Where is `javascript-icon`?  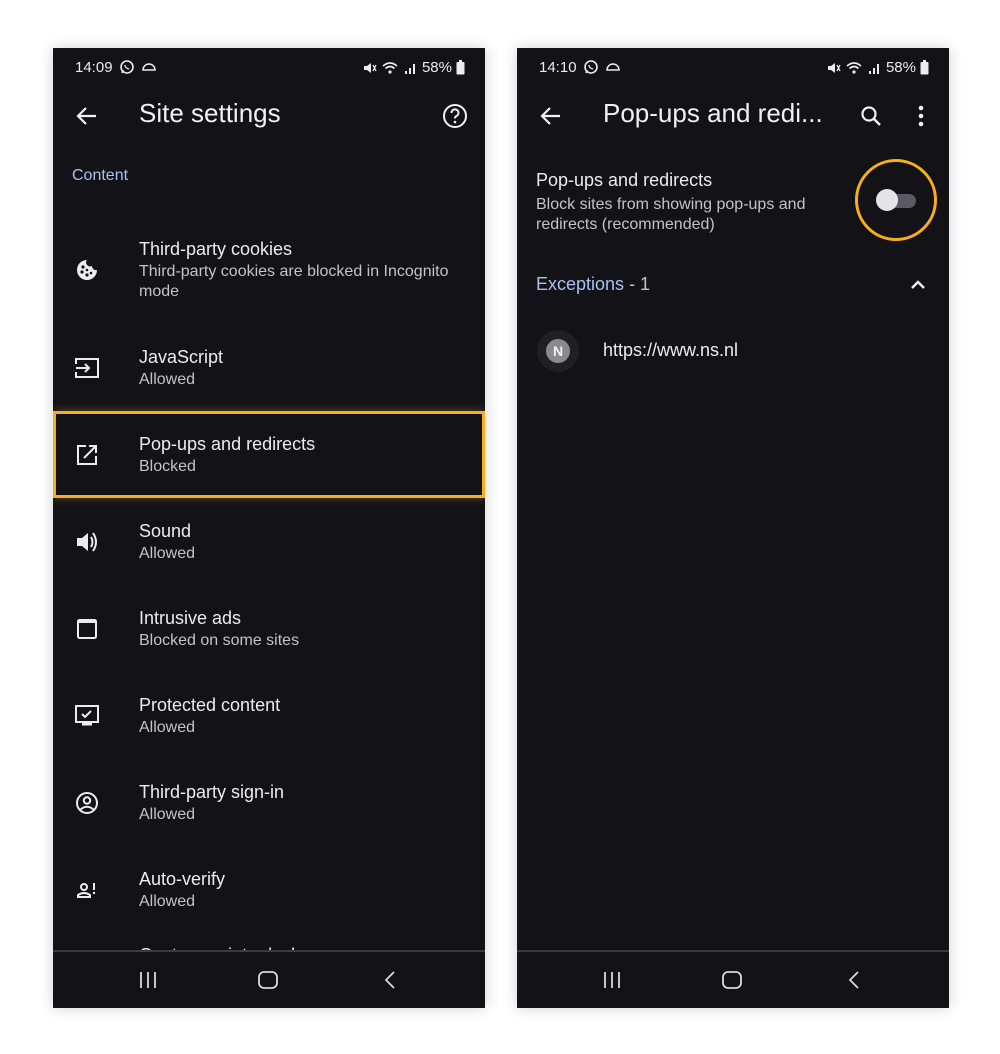
javascript-icon is located at coordinates (87, 368).